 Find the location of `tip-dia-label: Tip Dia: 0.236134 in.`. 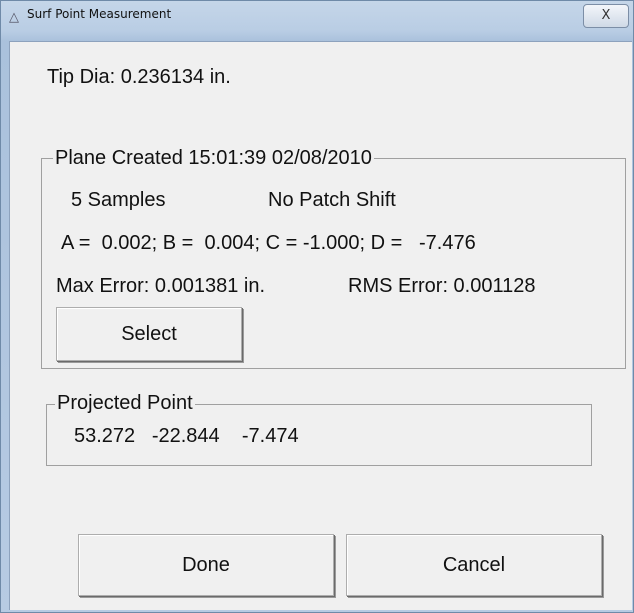

tip-dia-label: Tip Dia: 0.236134 in. is located at coordinates (139, 77).